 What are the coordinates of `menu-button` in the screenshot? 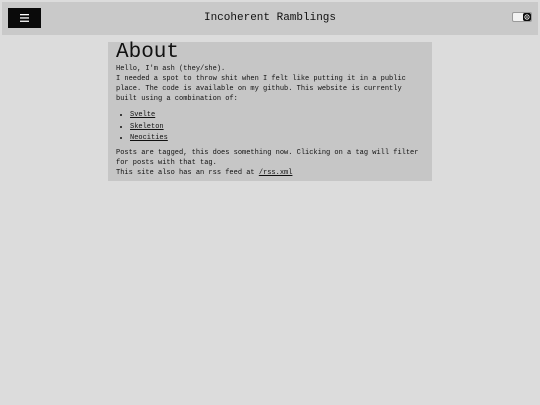 It's located at (24, 18).